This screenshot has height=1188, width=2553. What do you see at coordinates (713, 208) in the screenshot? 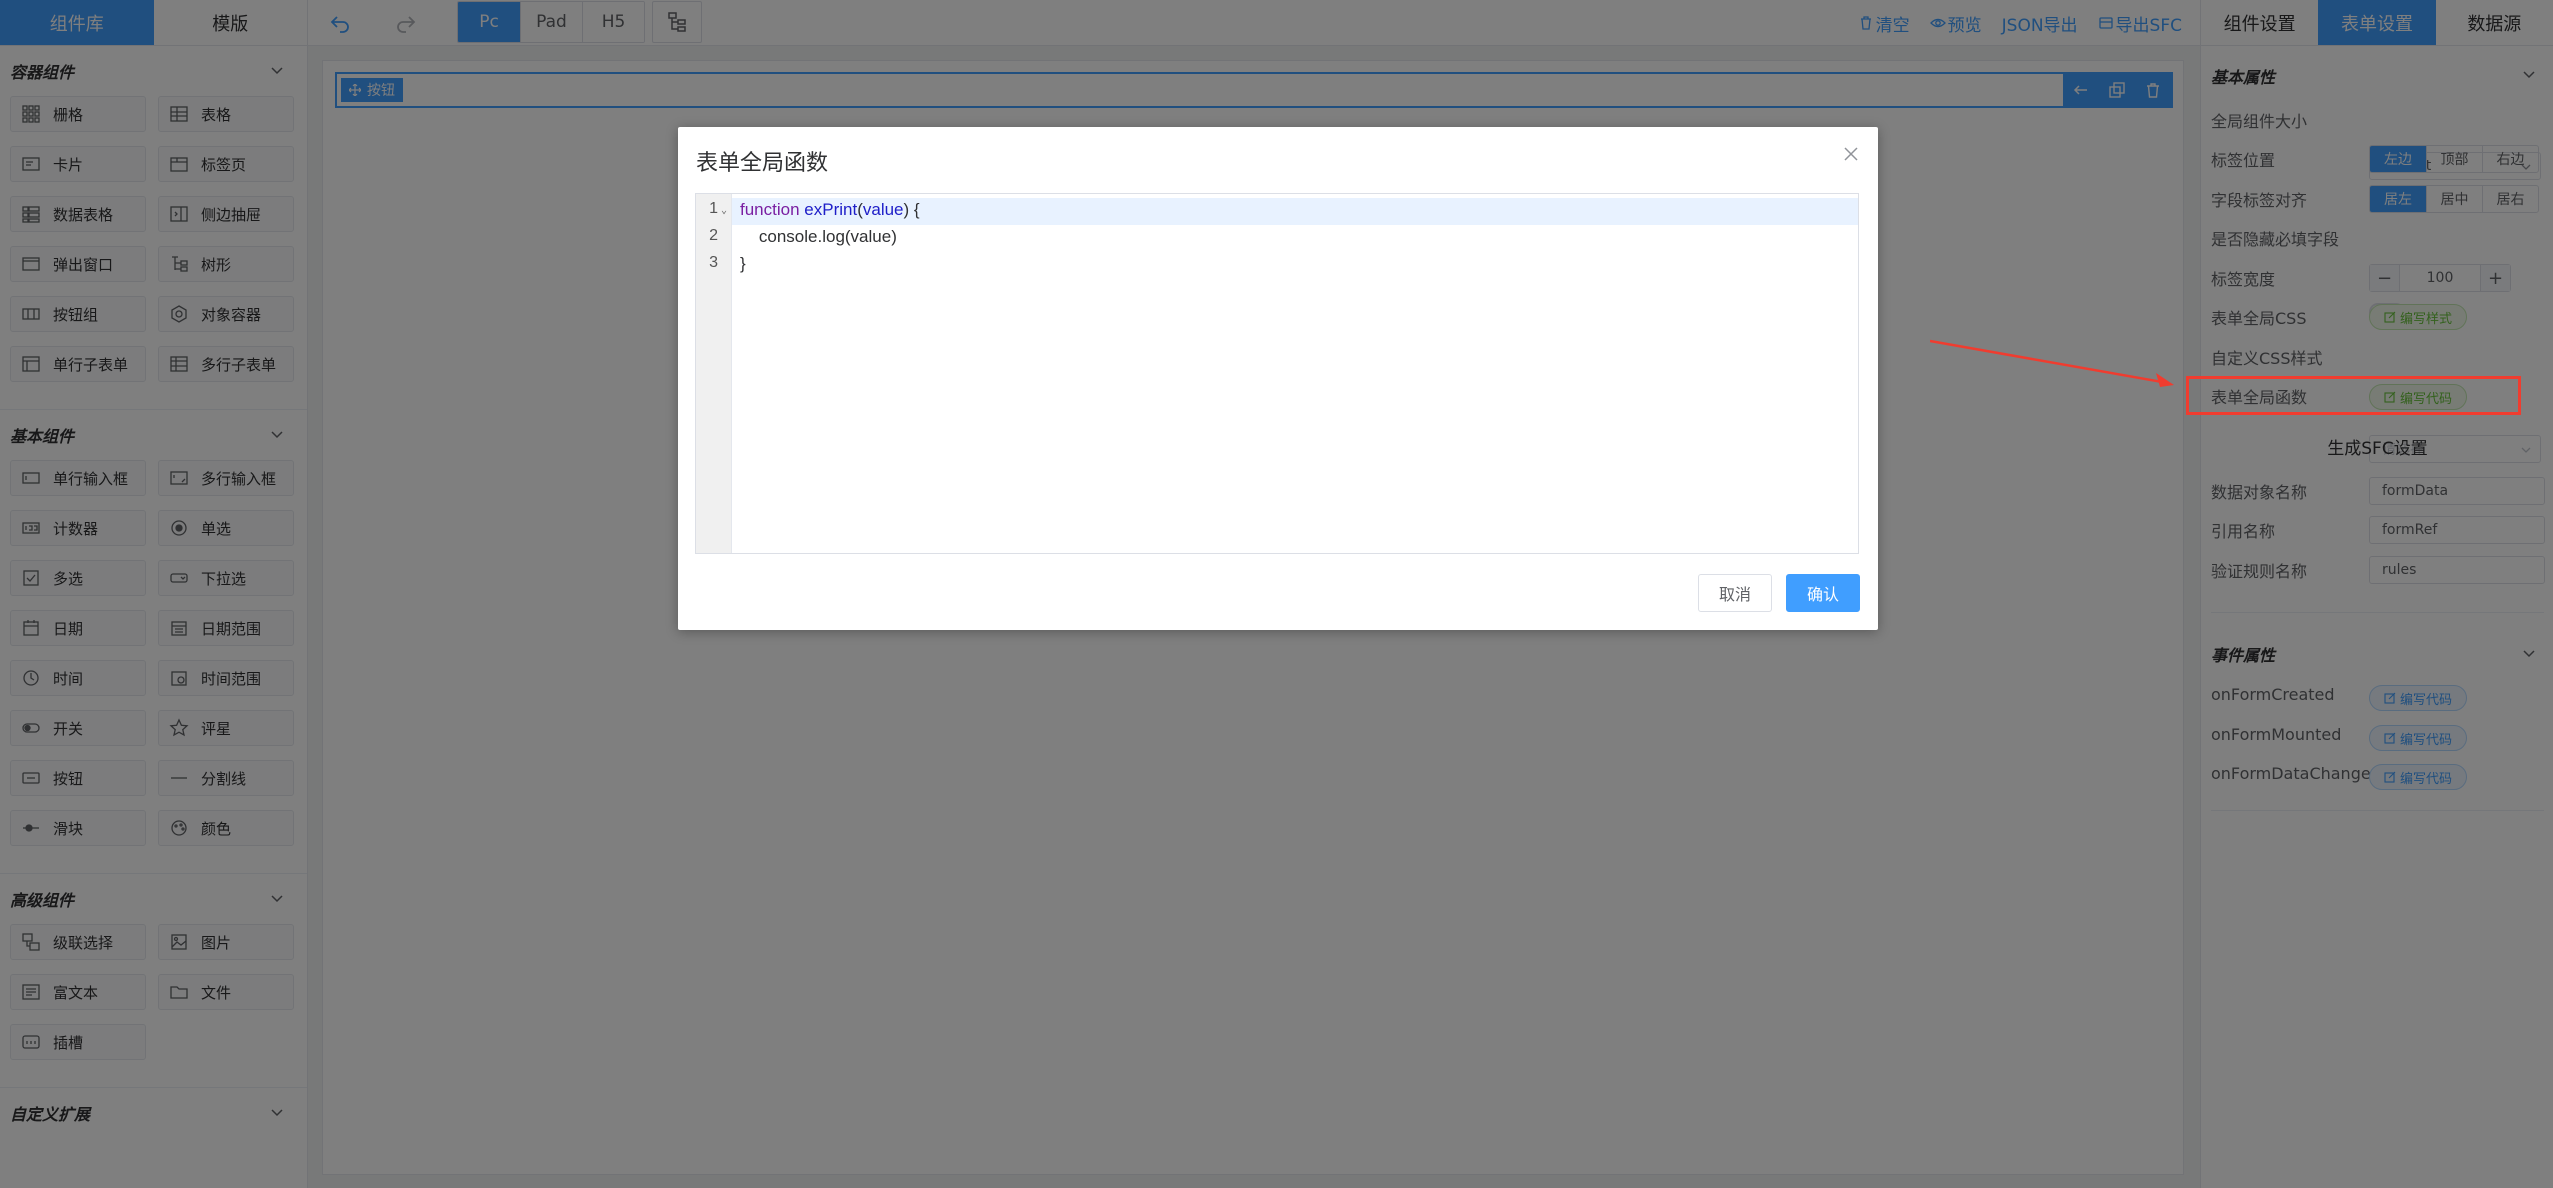
I see `line-number: 1` at bounding box center [713, 208].